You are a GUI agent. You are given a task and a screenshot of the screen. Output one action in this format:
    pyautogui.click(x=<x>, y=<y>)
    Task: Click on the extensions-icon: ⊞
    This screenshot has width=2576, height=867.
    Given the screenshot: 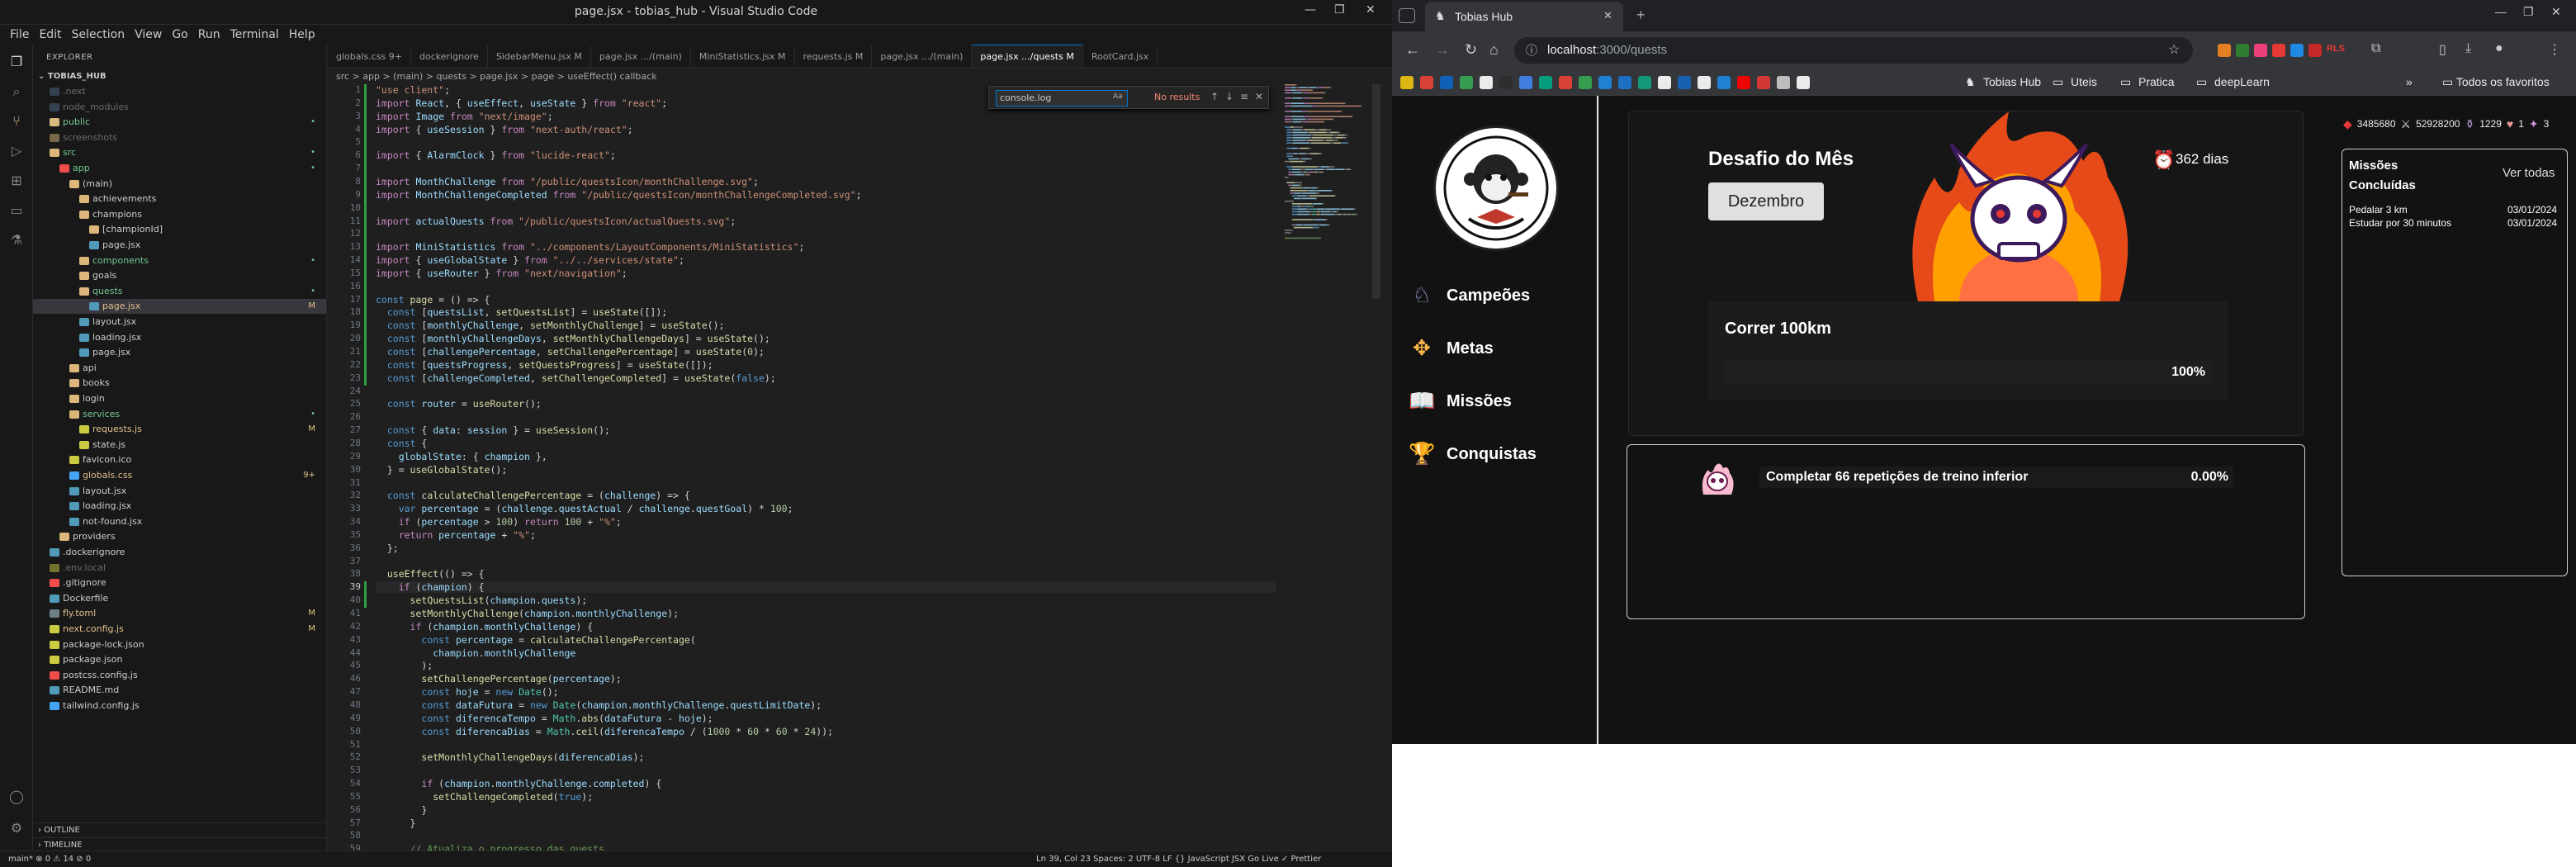 What is the action you would take?
    pyautogui.click(x=16, y=181)
    